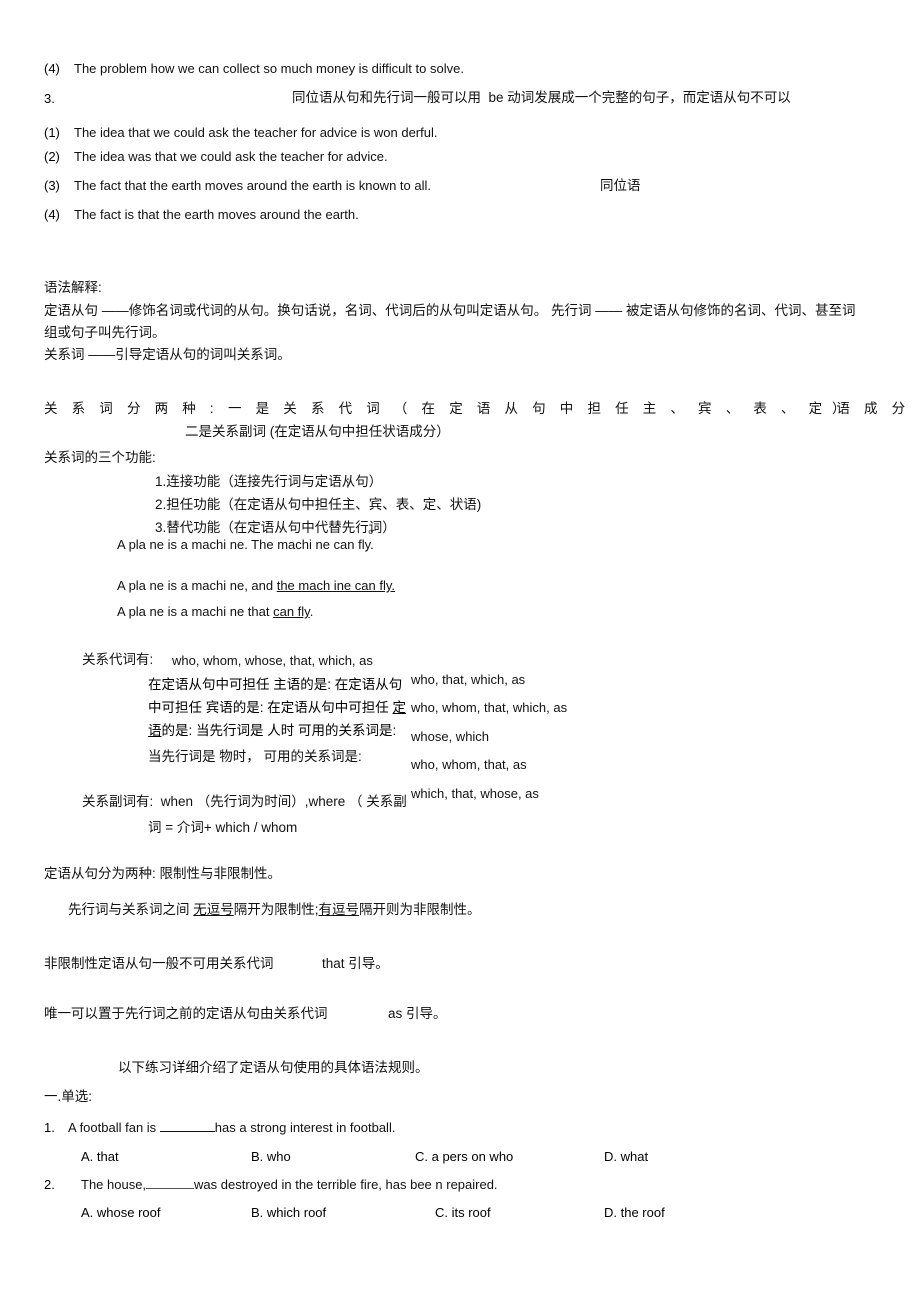 This screenshot has height=1303, width=920. Describe the element at coordinates (626, 1156) in the screenshot. I see `question-1-option-d: D. what` at that location.